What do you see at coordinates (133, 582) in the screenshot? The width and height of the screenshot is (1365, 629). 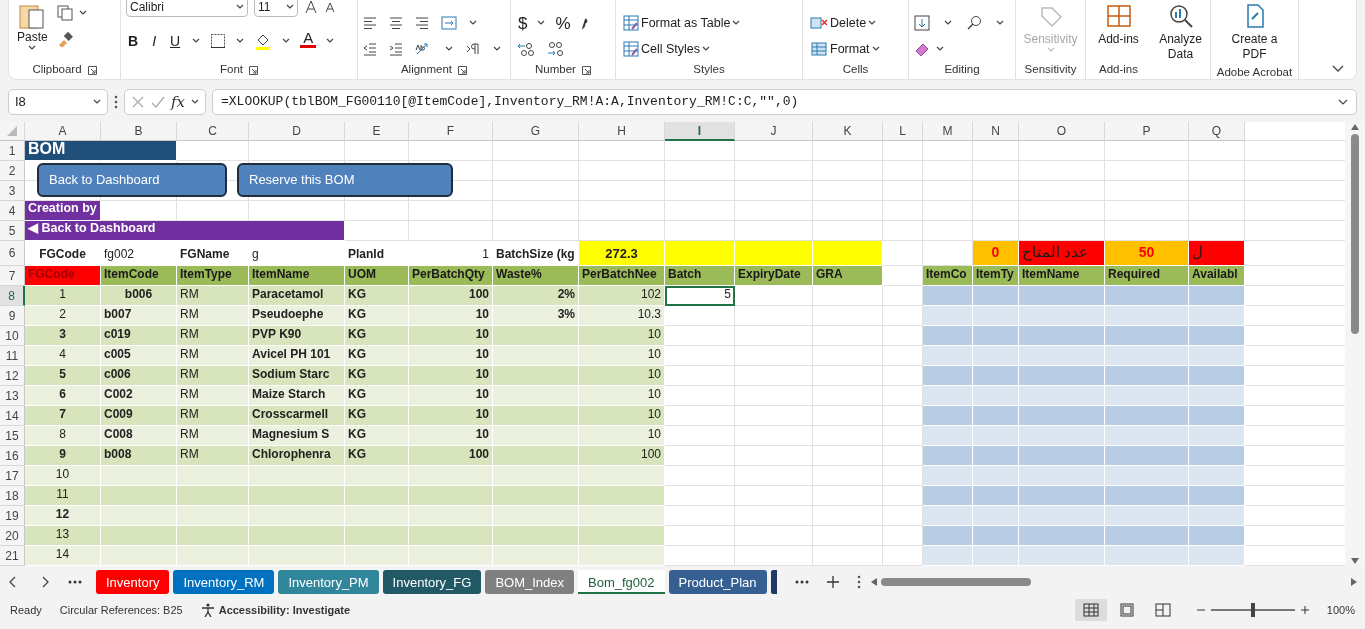 I see `sheet-tab: Inventory` at bounding box center [133, 582].